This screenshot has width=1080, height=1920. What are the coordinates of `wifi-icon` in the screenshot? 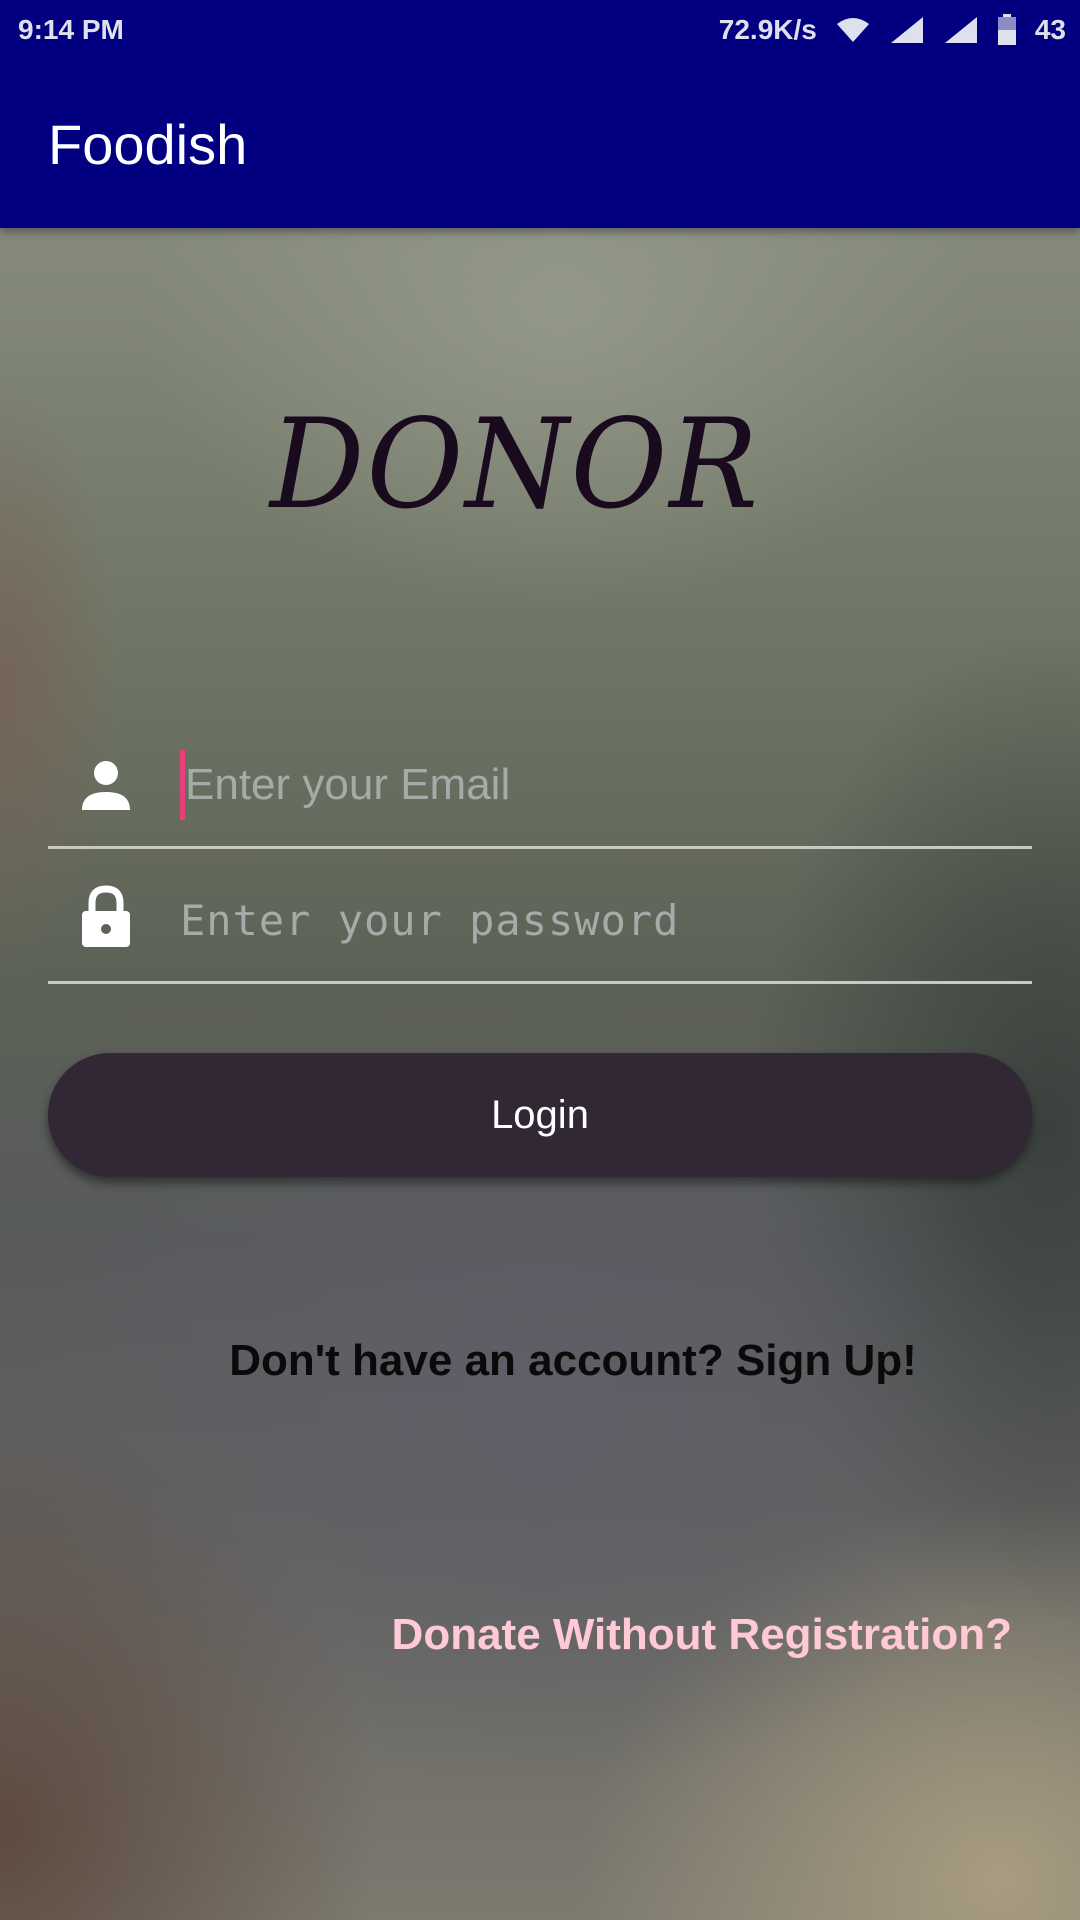 It's located at (852, 30).